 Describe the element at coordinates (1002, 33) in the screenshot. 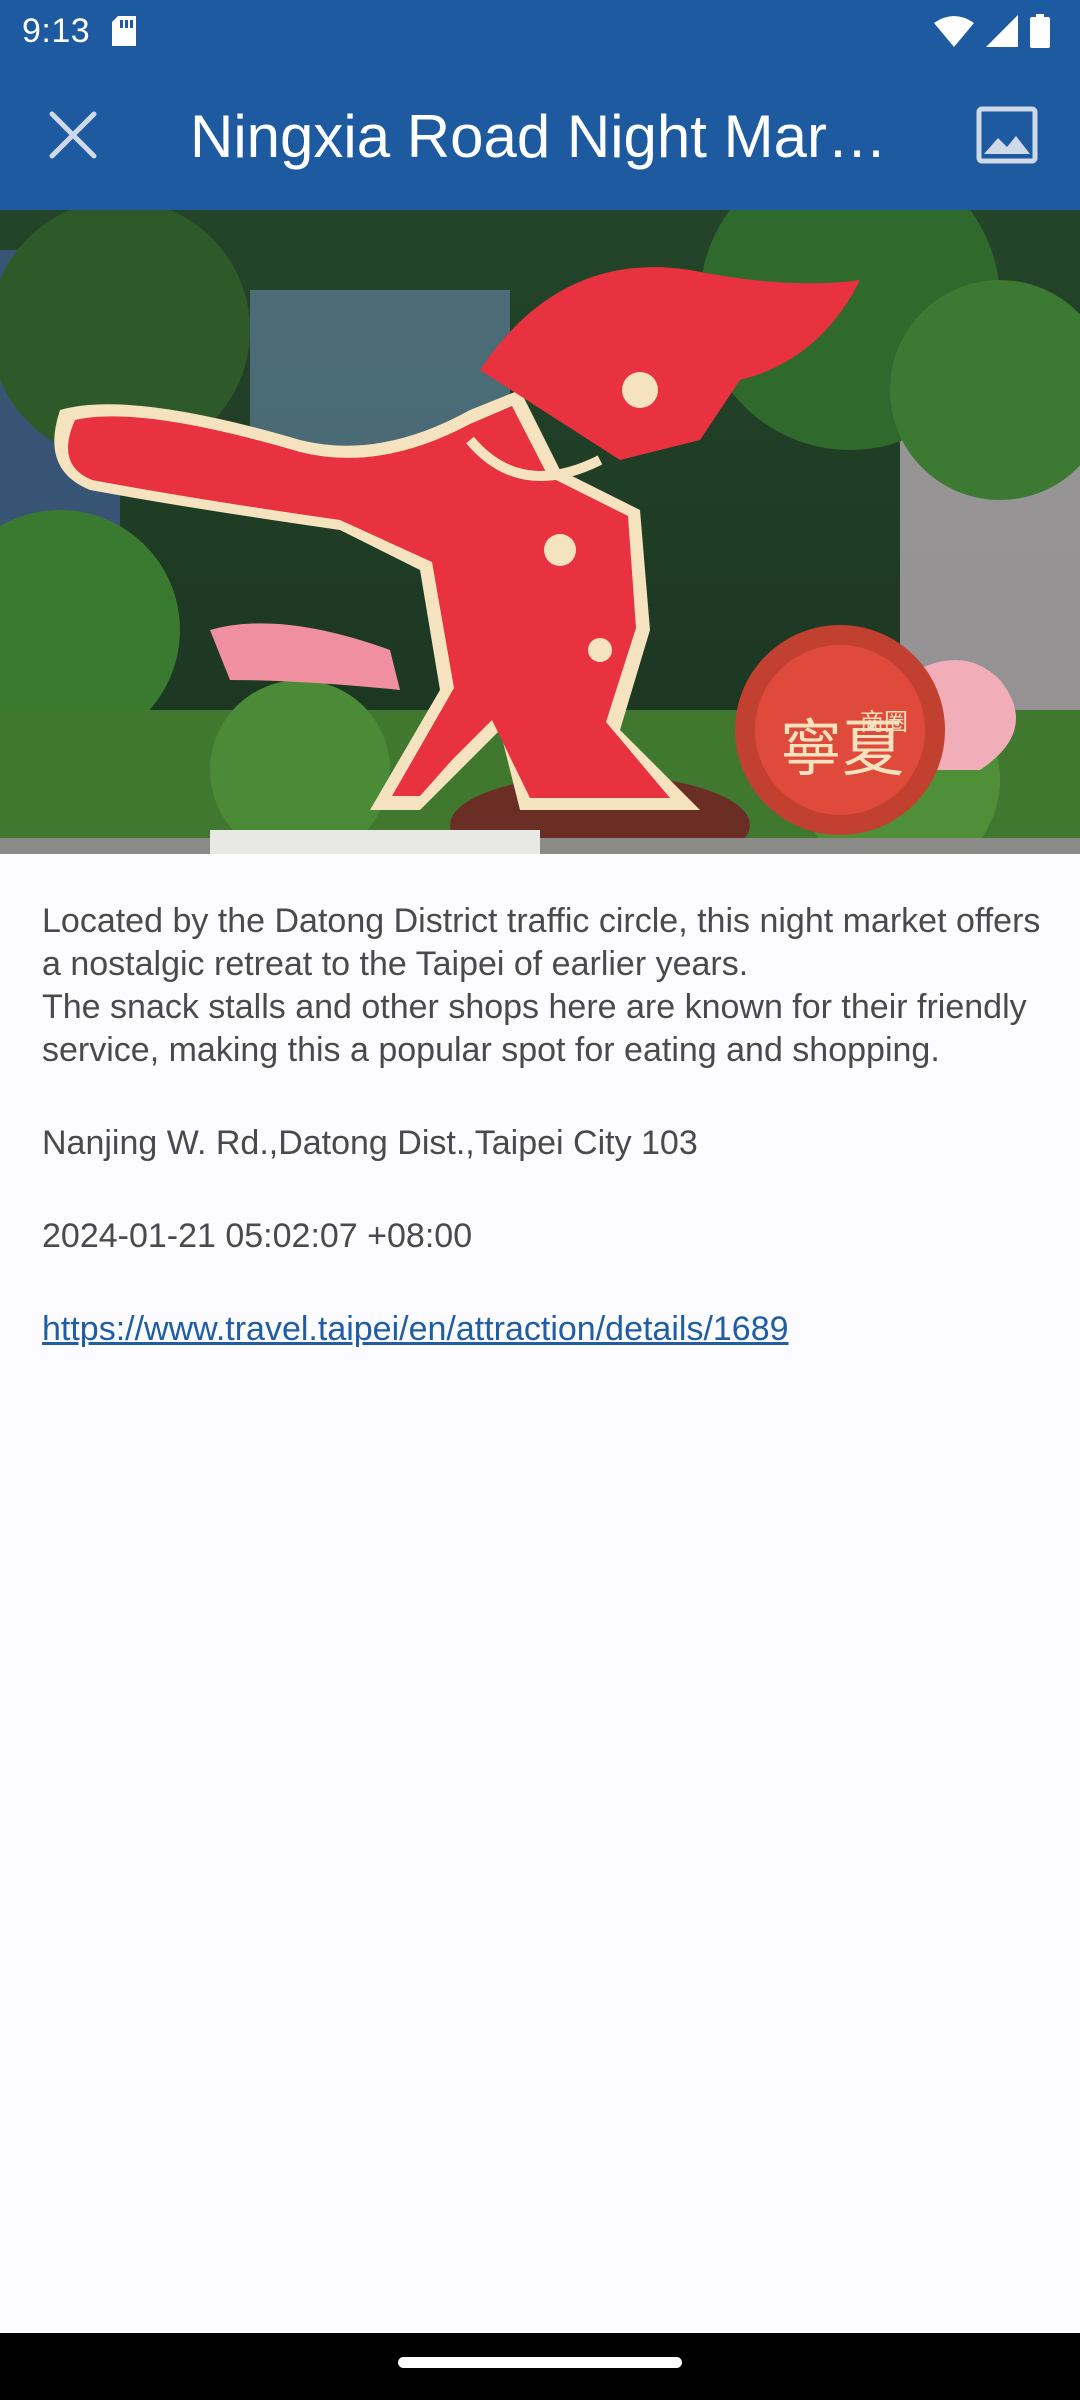

I see `signal-icon` at that location.